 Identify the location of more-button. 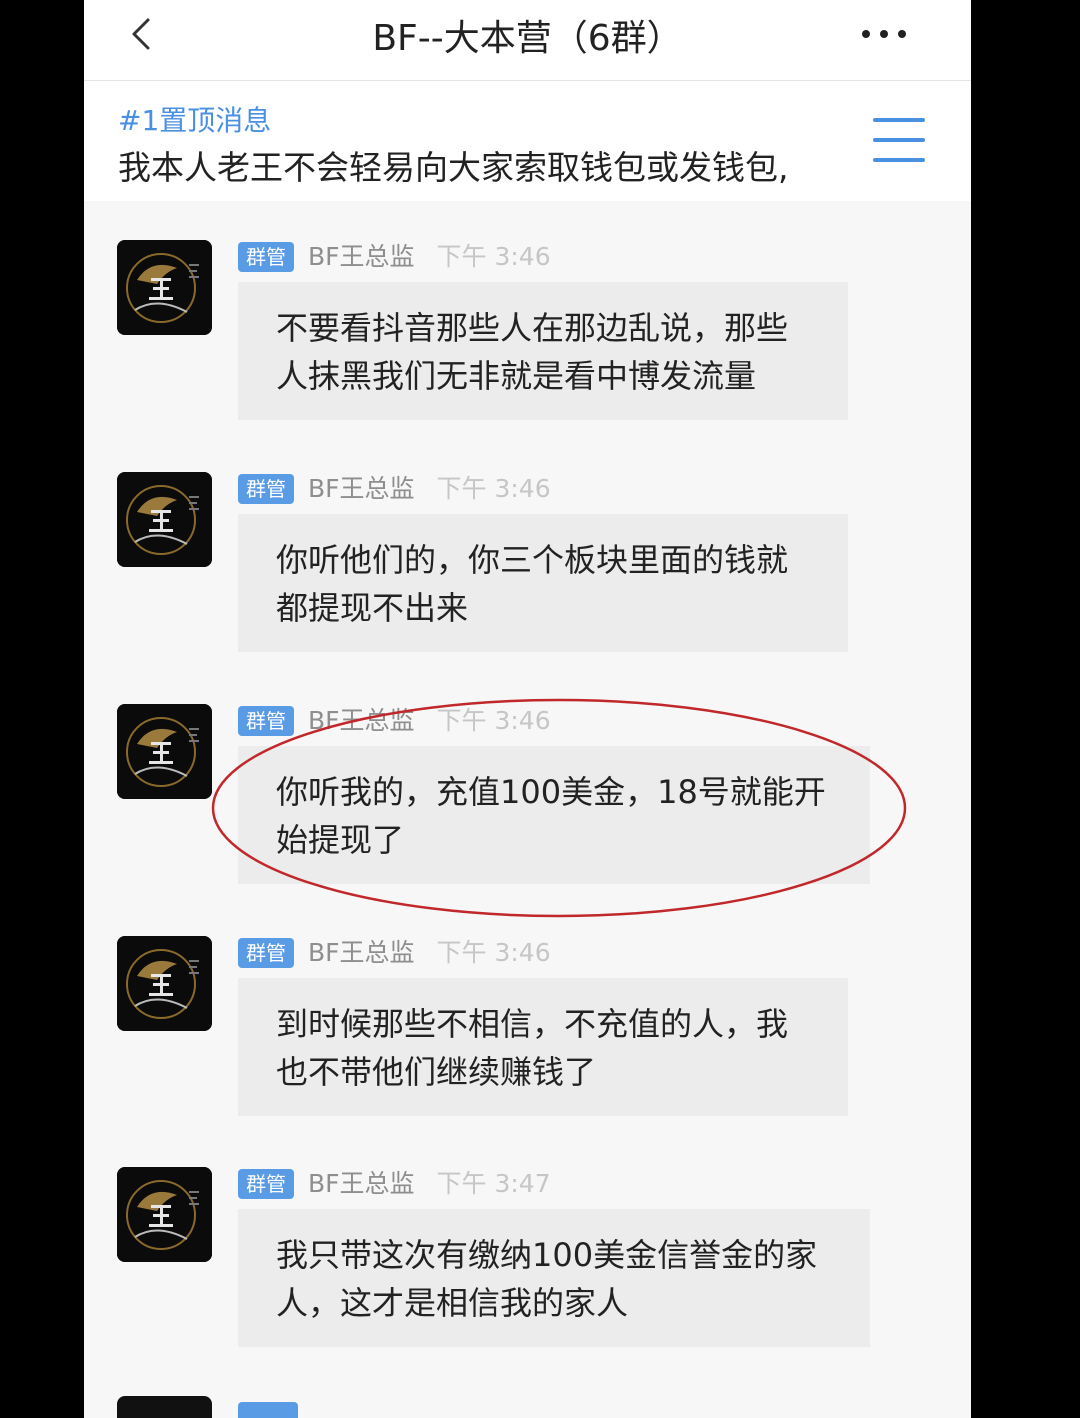
(886, 34).